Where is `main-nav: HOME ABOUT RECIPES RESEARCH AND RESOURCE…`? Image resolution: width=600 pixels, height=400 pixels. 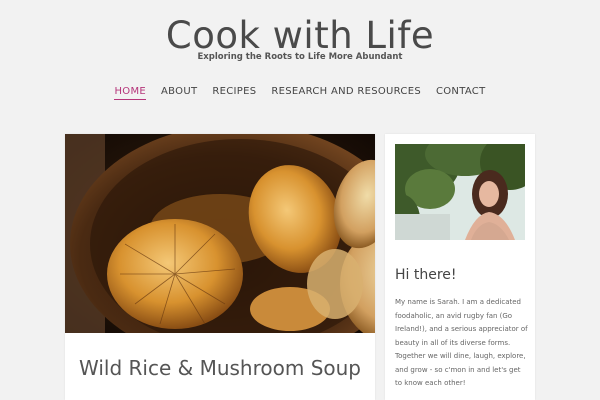
main-nav: HOME ABOUT RECIPES RESEARCH AND RESOURCE… is located at coordinates (300, 93).